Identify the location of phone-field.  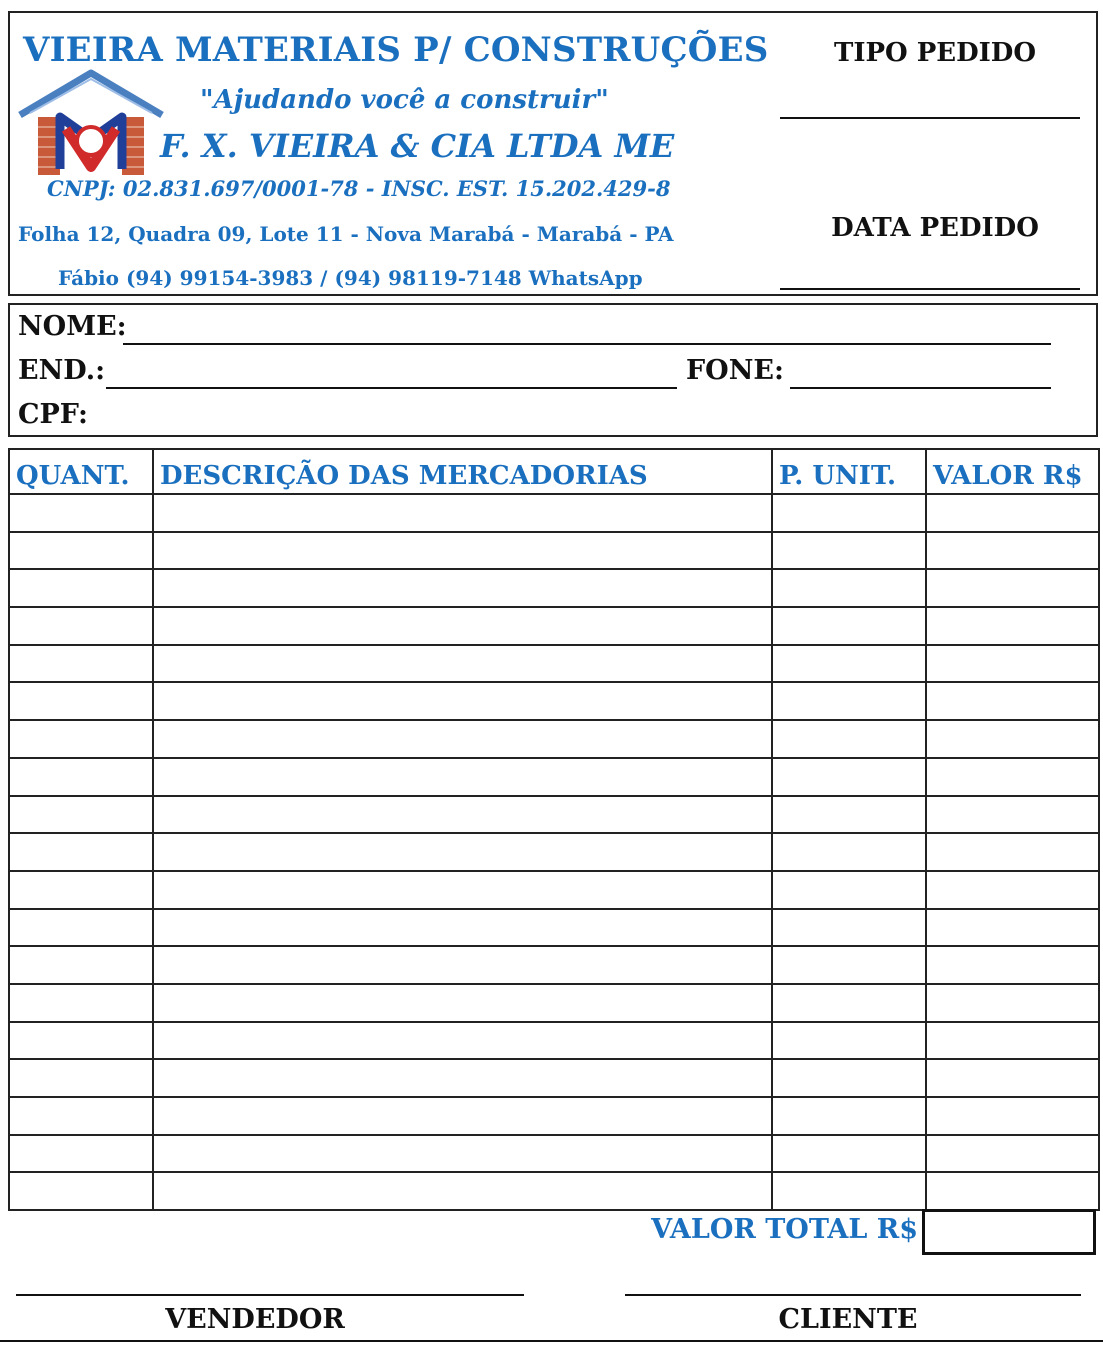
(920, 388).